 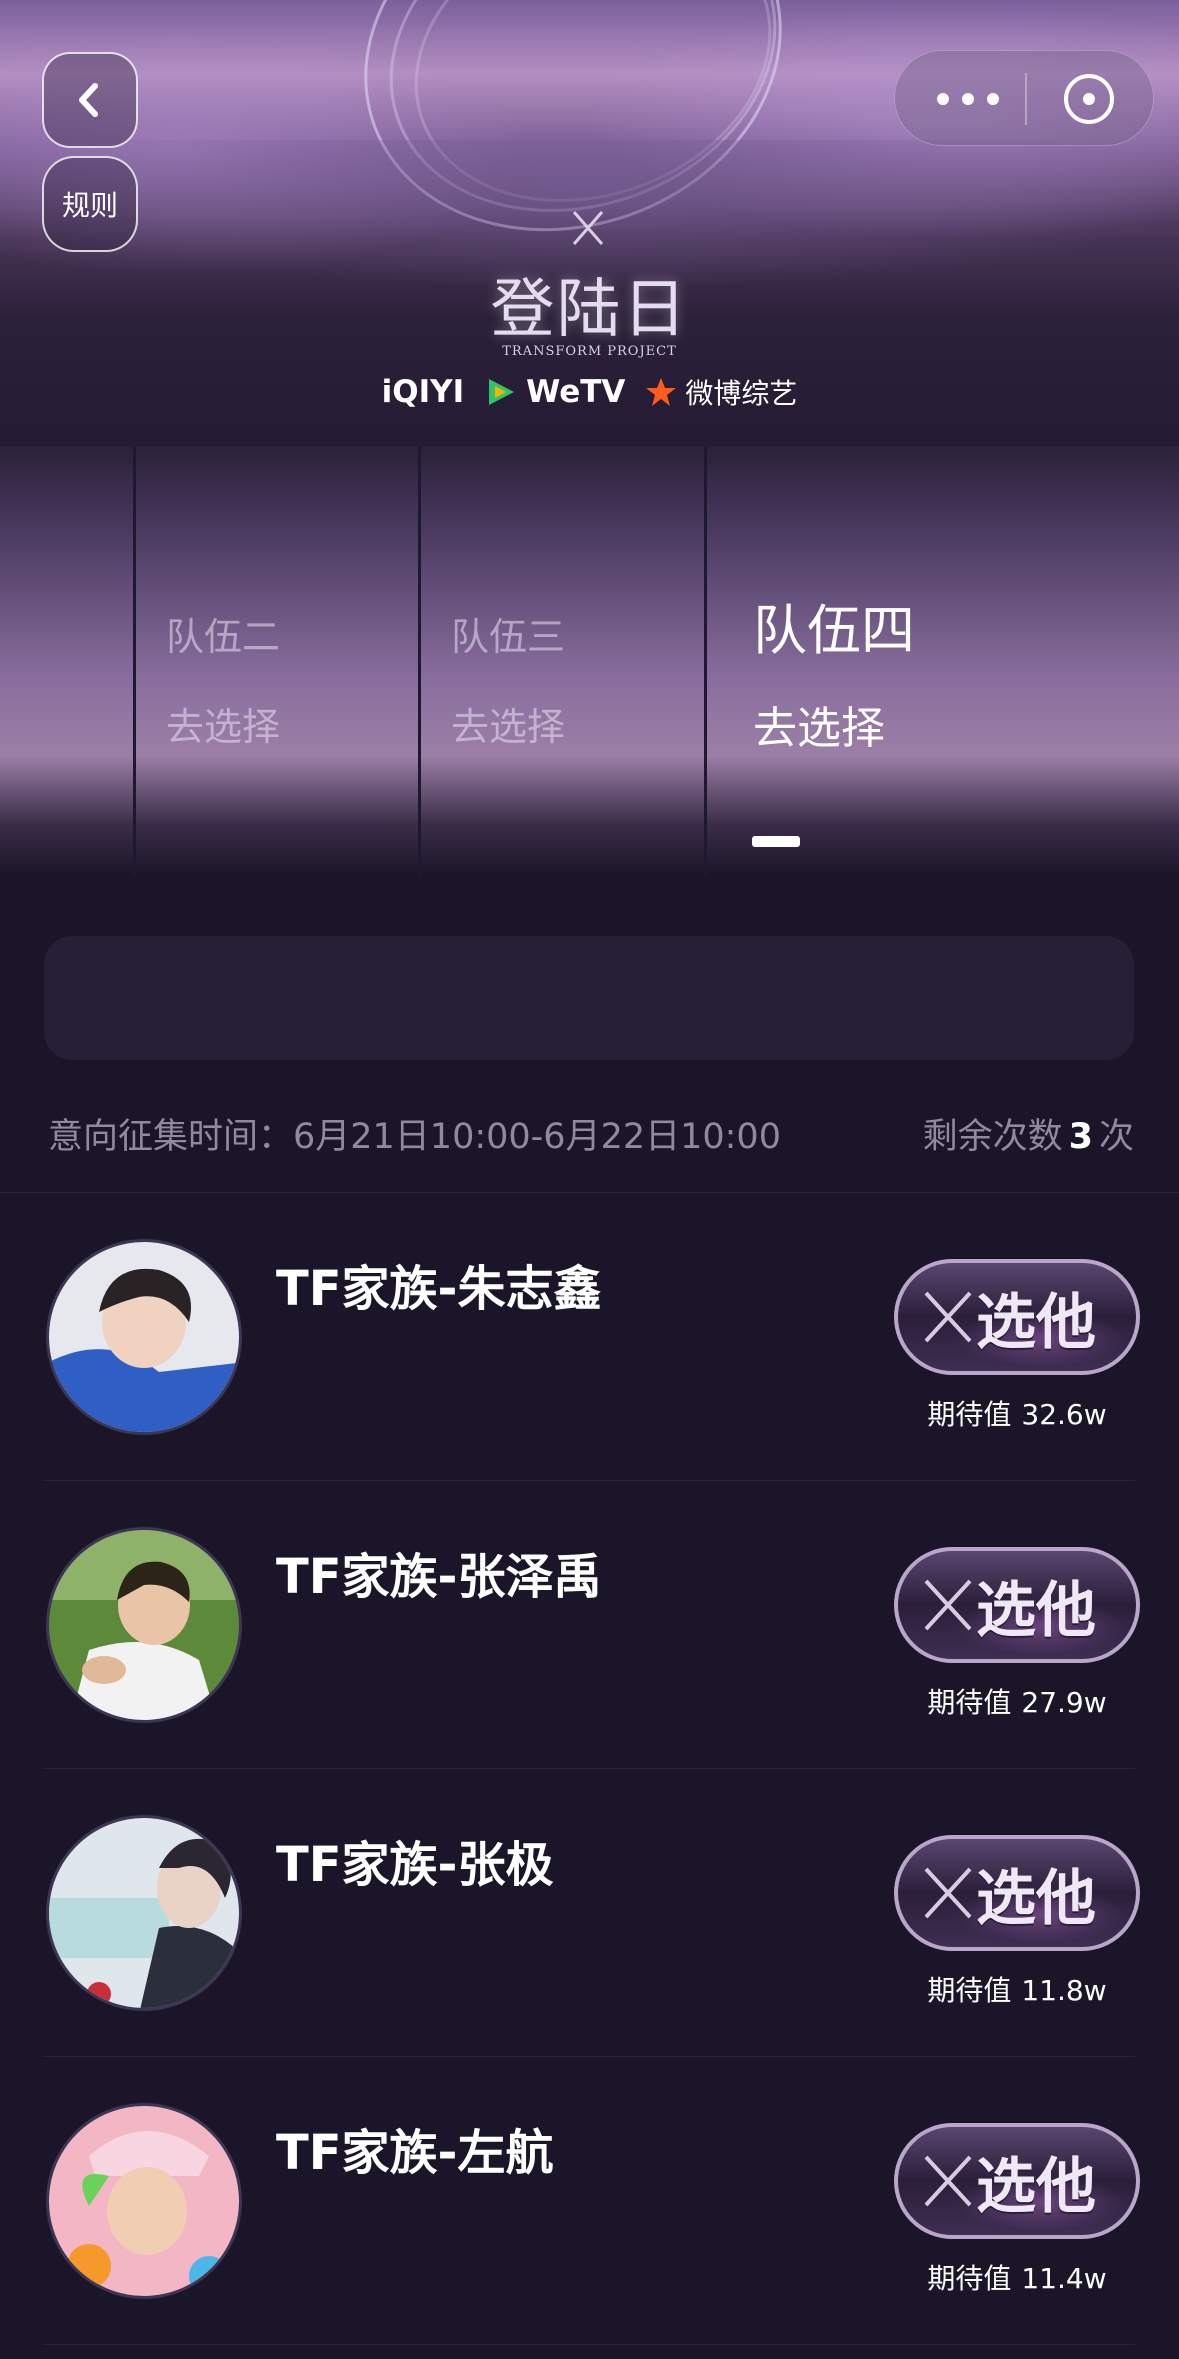 I want to click on expectation-number: 11.8w, so click(x=1064, y=1990).